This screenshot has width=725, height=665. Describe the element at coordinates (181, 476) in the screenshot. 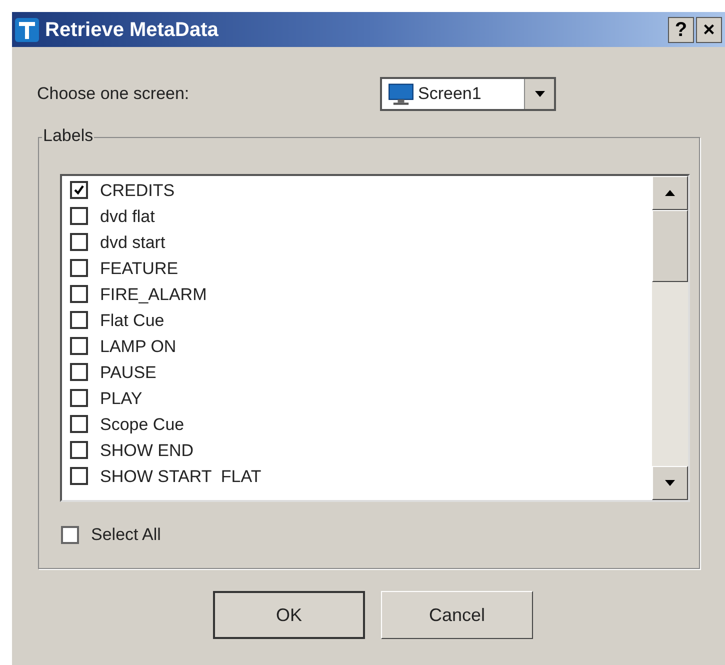

I see `label-text: SHOW START FLAT` at that location.